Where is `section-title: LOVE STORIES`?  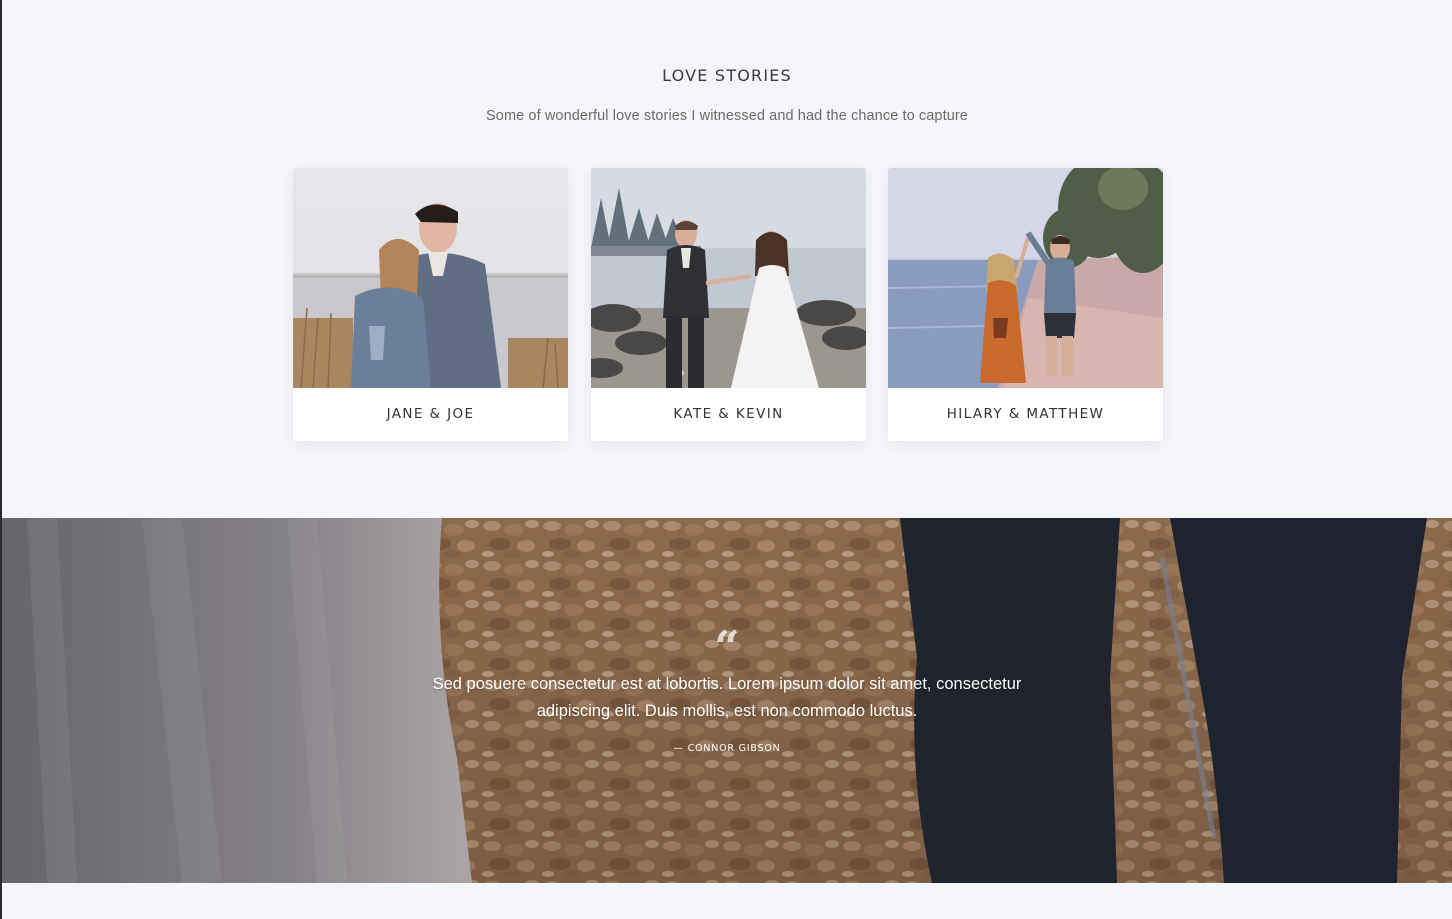
section-title: LOVE STORIES is located at coordinates (727, 75).